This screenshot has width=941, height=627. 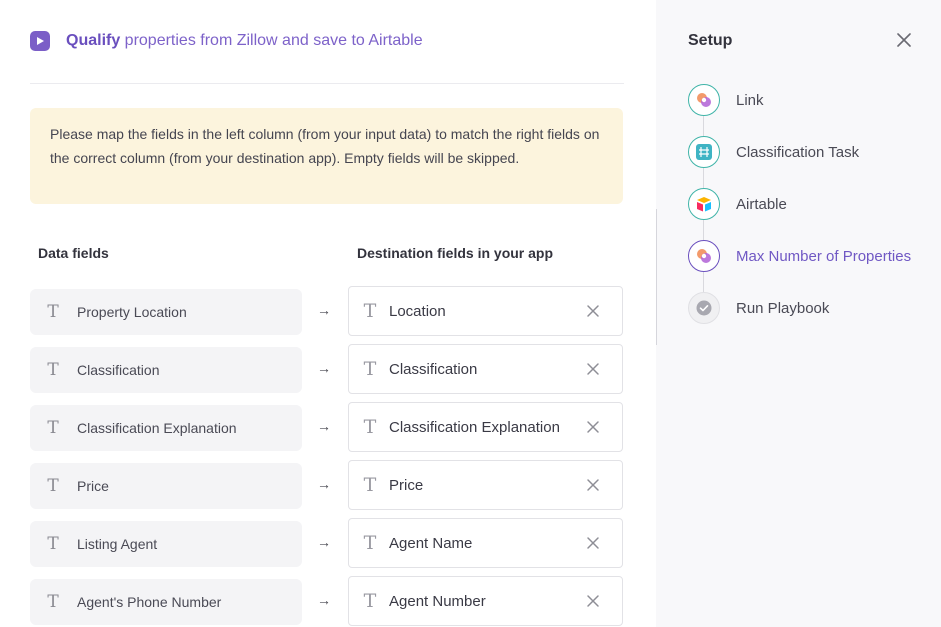 What do you see at coordinates (485, 543) in the screenshot?
I see `destination-field-select: T Agent Name` at bounding box center [485, 543].